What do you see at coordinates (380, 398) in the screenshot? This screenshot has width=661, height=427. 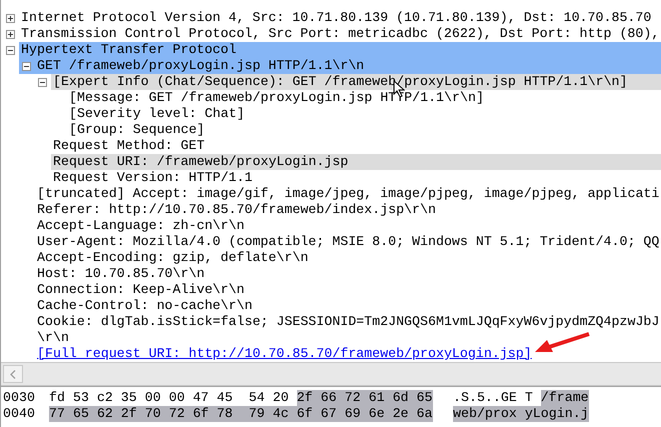 I see `hex-byte: 61` at bounding box center [380, 398].